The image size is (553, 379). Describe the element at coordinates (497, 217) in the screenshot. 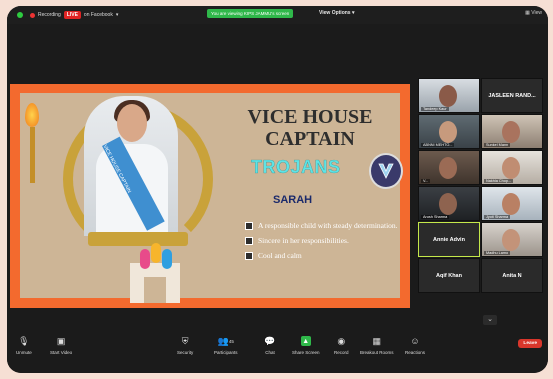

I see `participant-name: Jyoti Sharma` at that location.